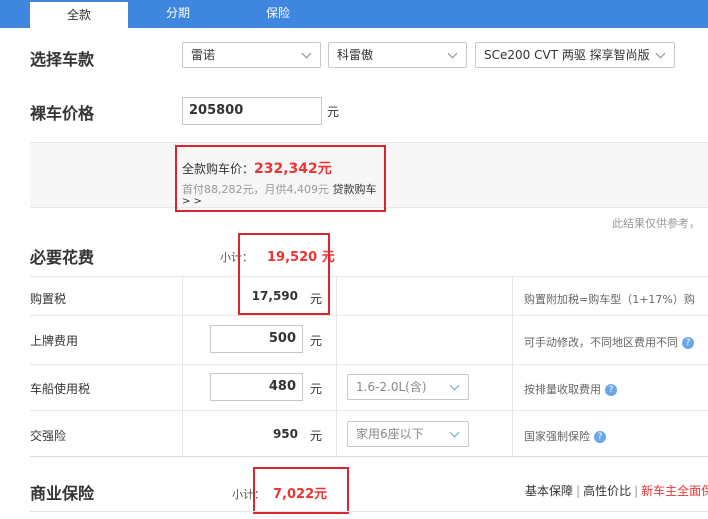 The image size is (708, 519). What do you see at coordinates (557, 436) in the screenshot?
I see `compulsory-insurance-desc-text: 国家强制保险` at bounding box center [557, 436].